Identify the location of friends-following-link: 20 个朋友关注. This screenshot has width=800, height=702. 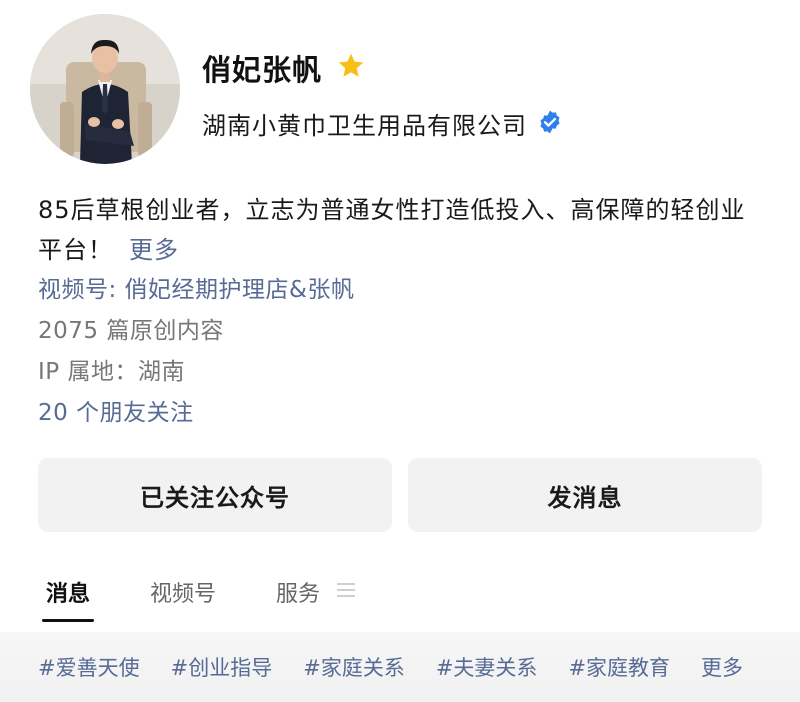
(196, 413).